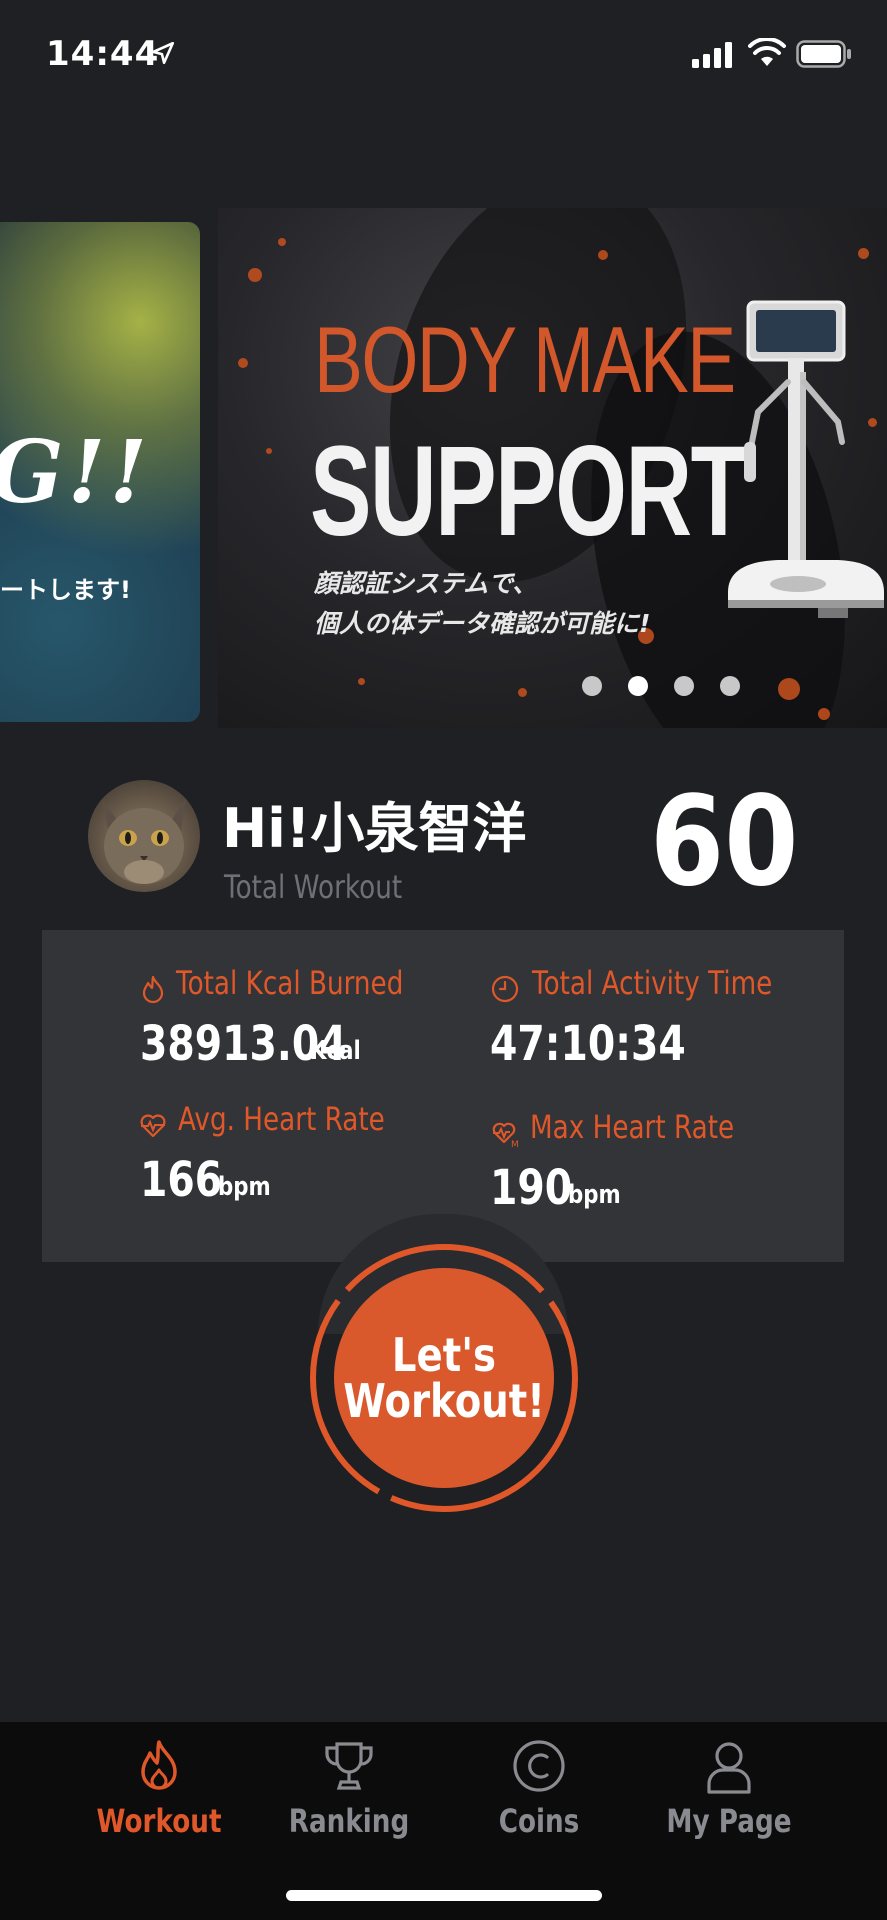  What do you see at coordinates (539, 1821) in the screenshot?
I see `tab-coins-label: Coins` at bounding box center [539, 1821].